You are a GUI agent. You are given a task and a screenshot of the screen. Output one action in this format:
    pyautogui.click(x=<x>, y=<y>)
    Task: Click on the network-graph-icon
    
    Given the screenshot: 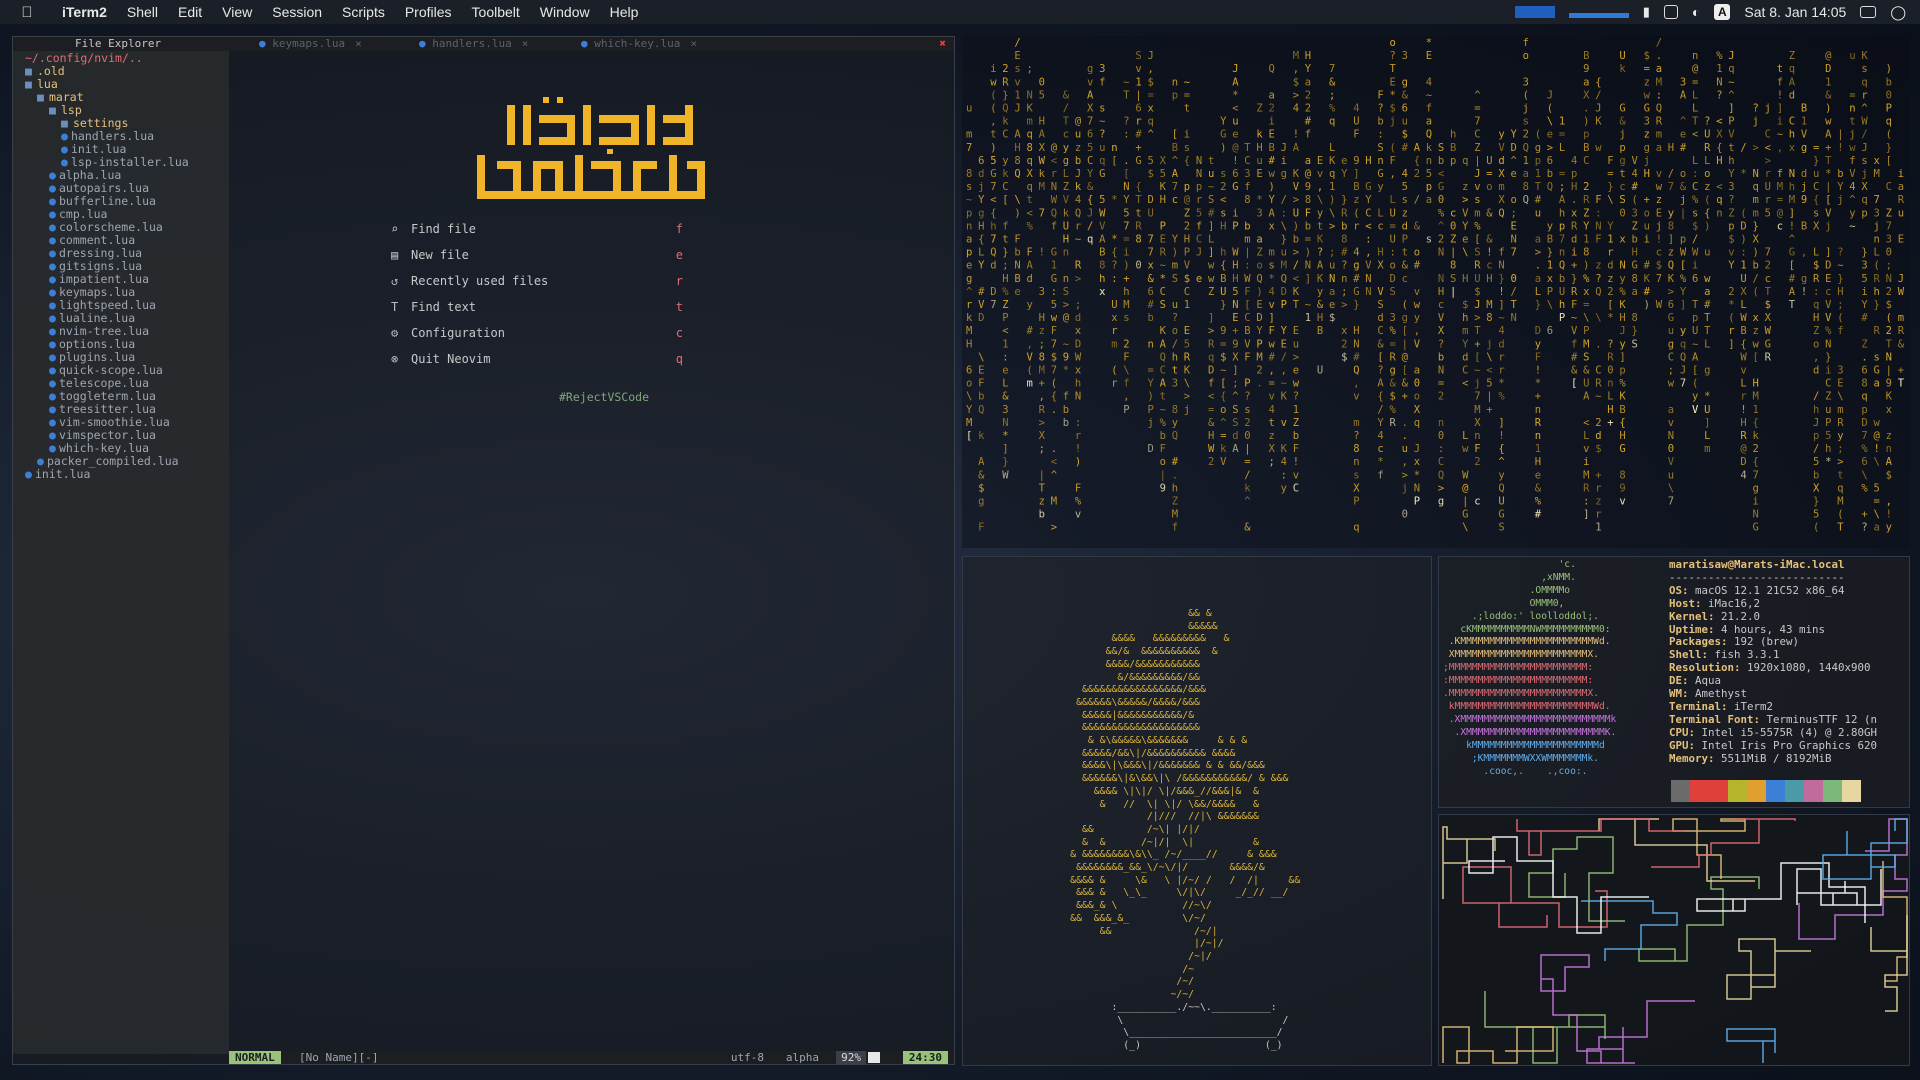 What is the action you would take?
    pyautogui.click(x=1598, y=12)
    